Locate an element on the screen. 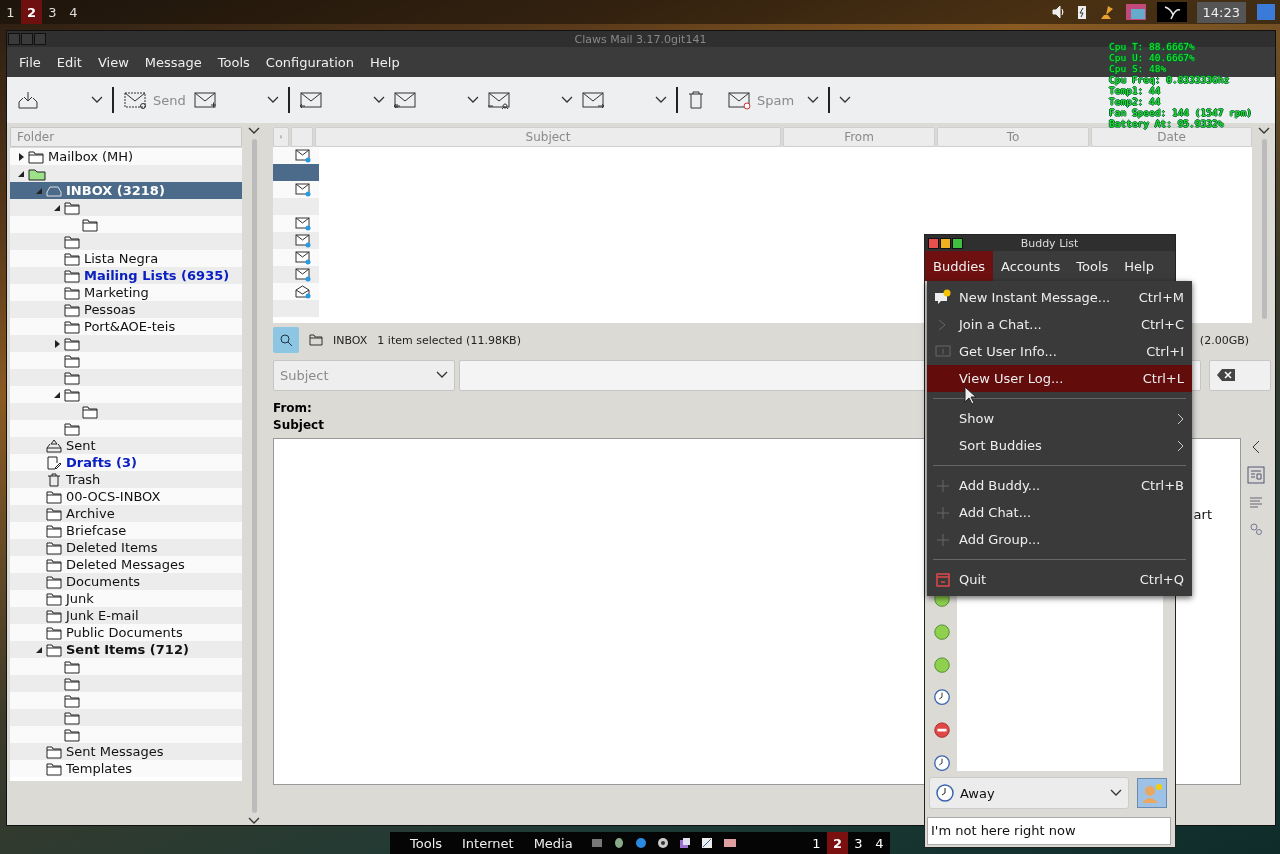 The height and width of the screenshot is (854, 1280). folder-row: Lista Negra is located at coordinates (126, 258).